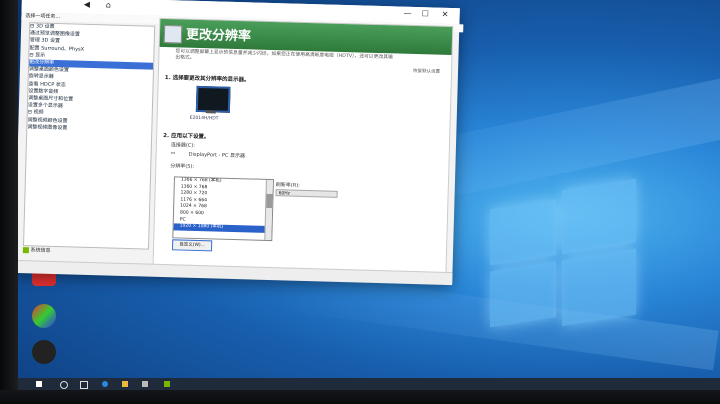  What do you see at coordinates (213, 99) in the screenshot?
I see `monitor-icon` at bounding box center [213, 99].